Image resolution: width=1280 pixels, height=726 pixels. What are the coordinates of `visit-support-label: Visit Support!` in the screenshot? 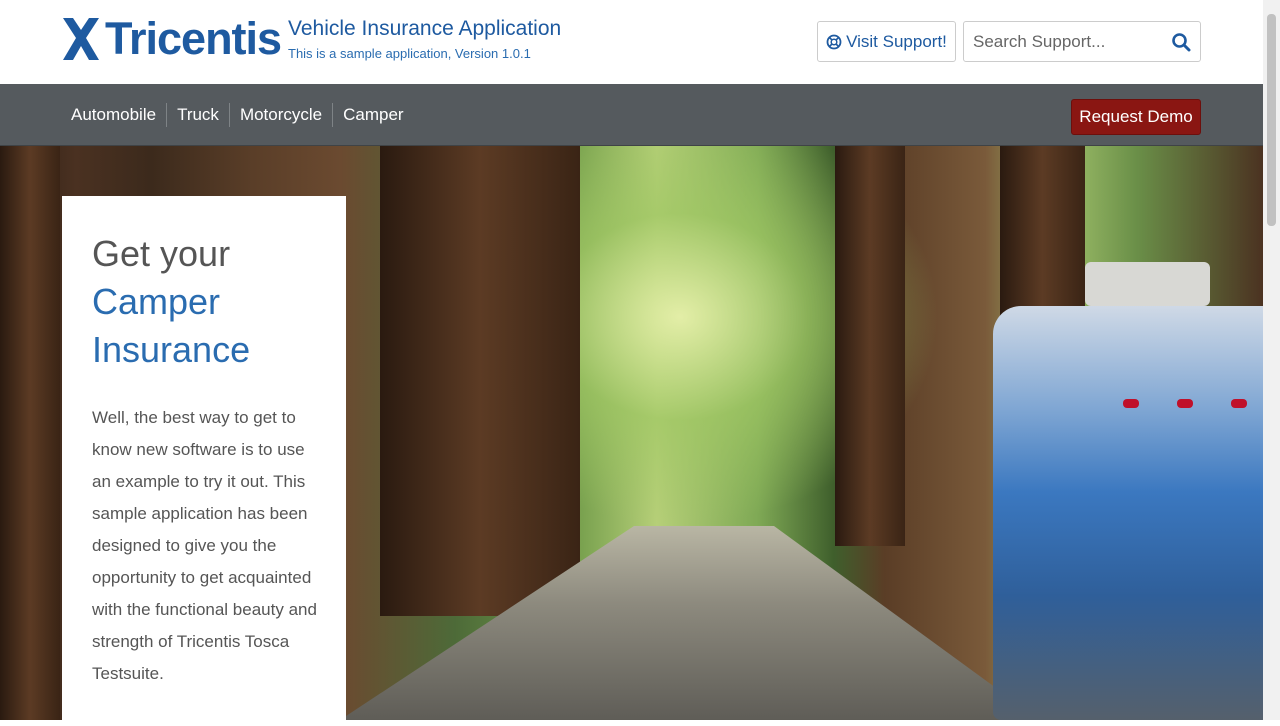 It's located at (896, 41).